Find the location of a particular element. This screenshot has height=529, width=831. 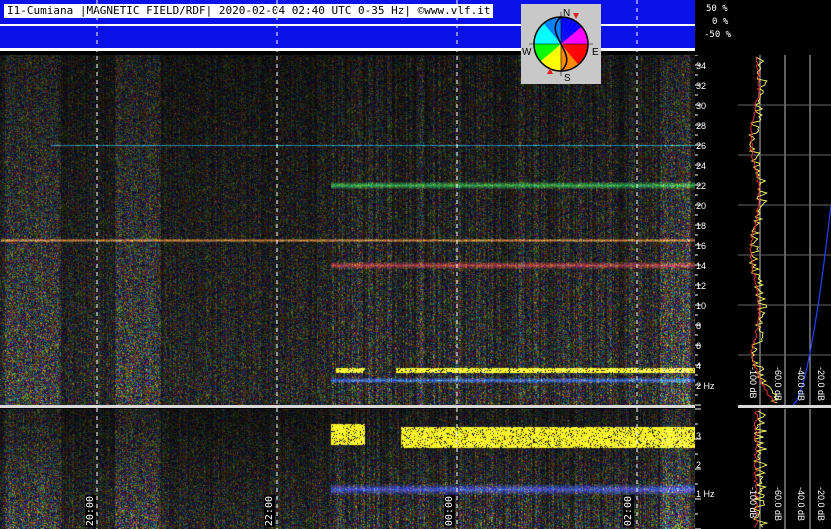

level-axis-label: -100 dB is located at coordinates (753, 383).